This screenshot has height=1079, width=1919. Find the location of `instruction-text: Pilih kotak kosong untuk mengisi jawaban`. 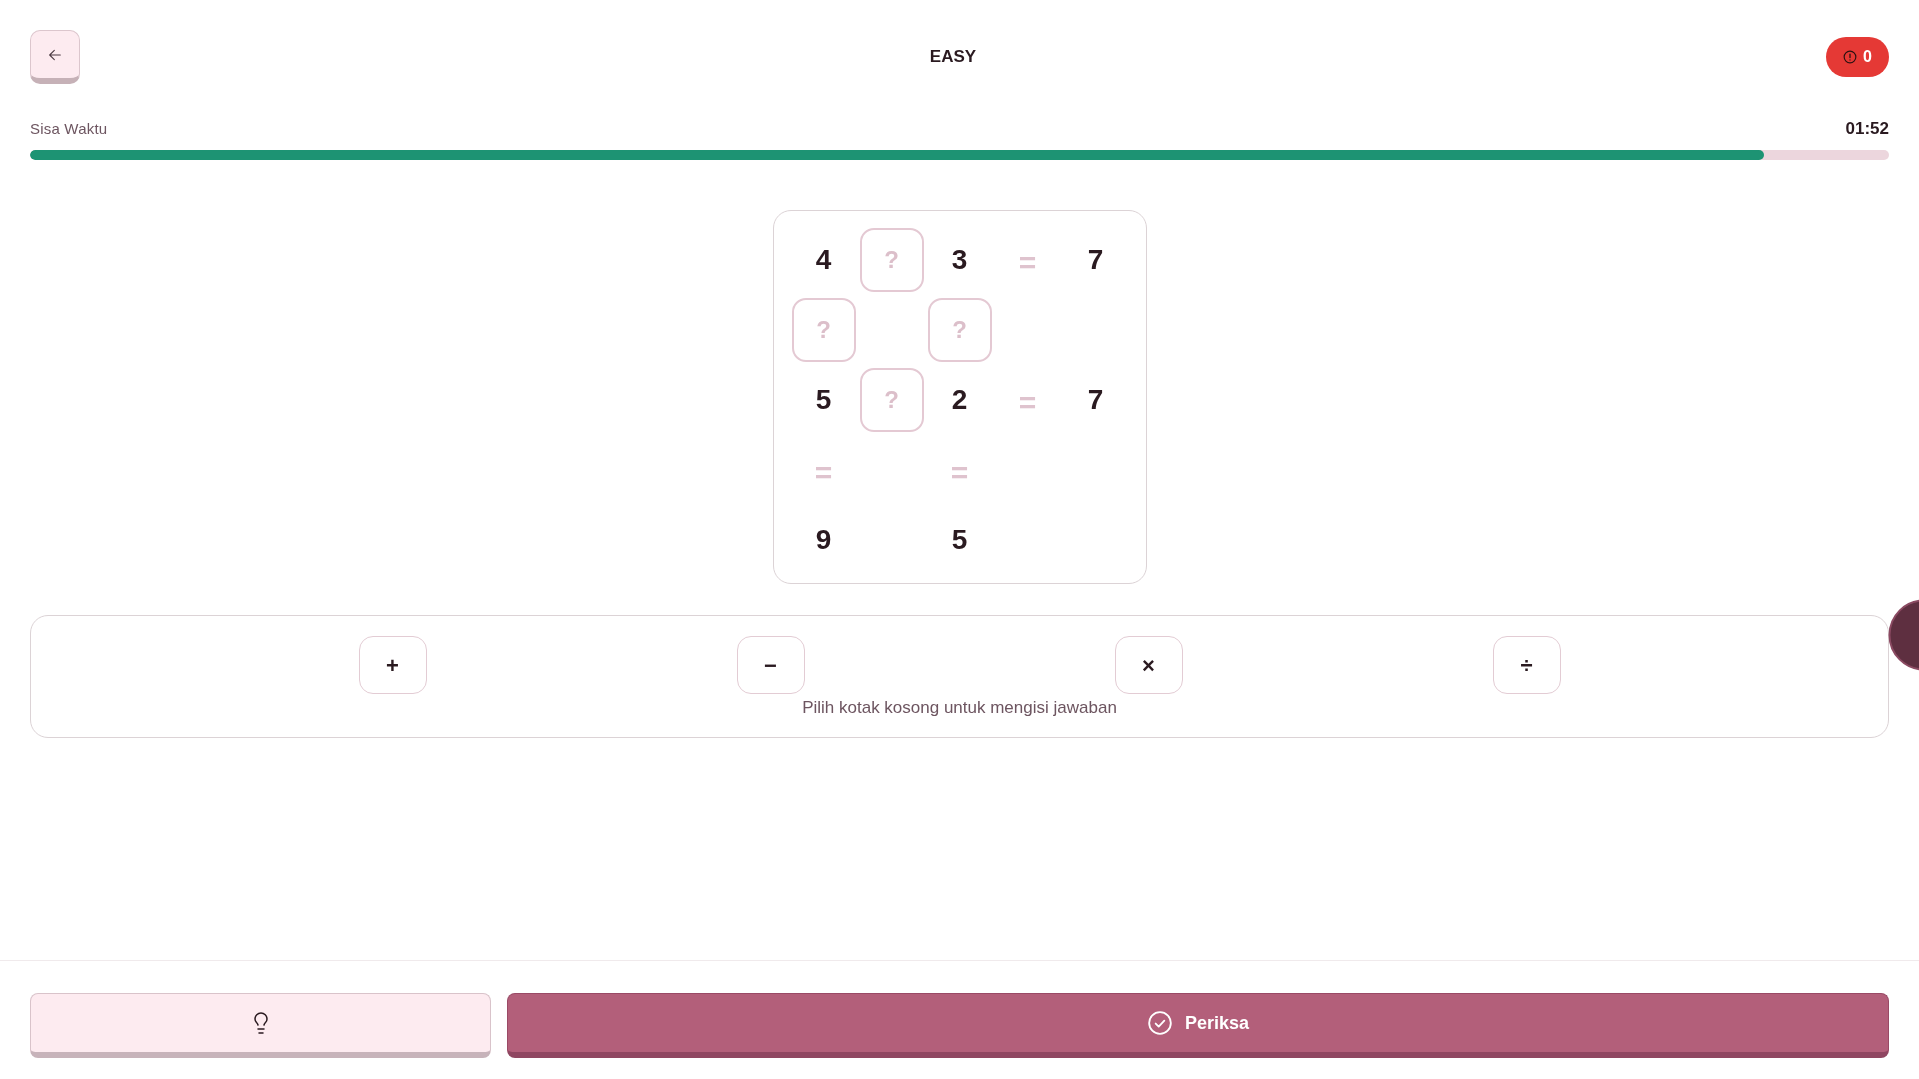

instruction-text: Pilih kotak kosong untuk mengisi jawaban is located at coordinates (959, 708).